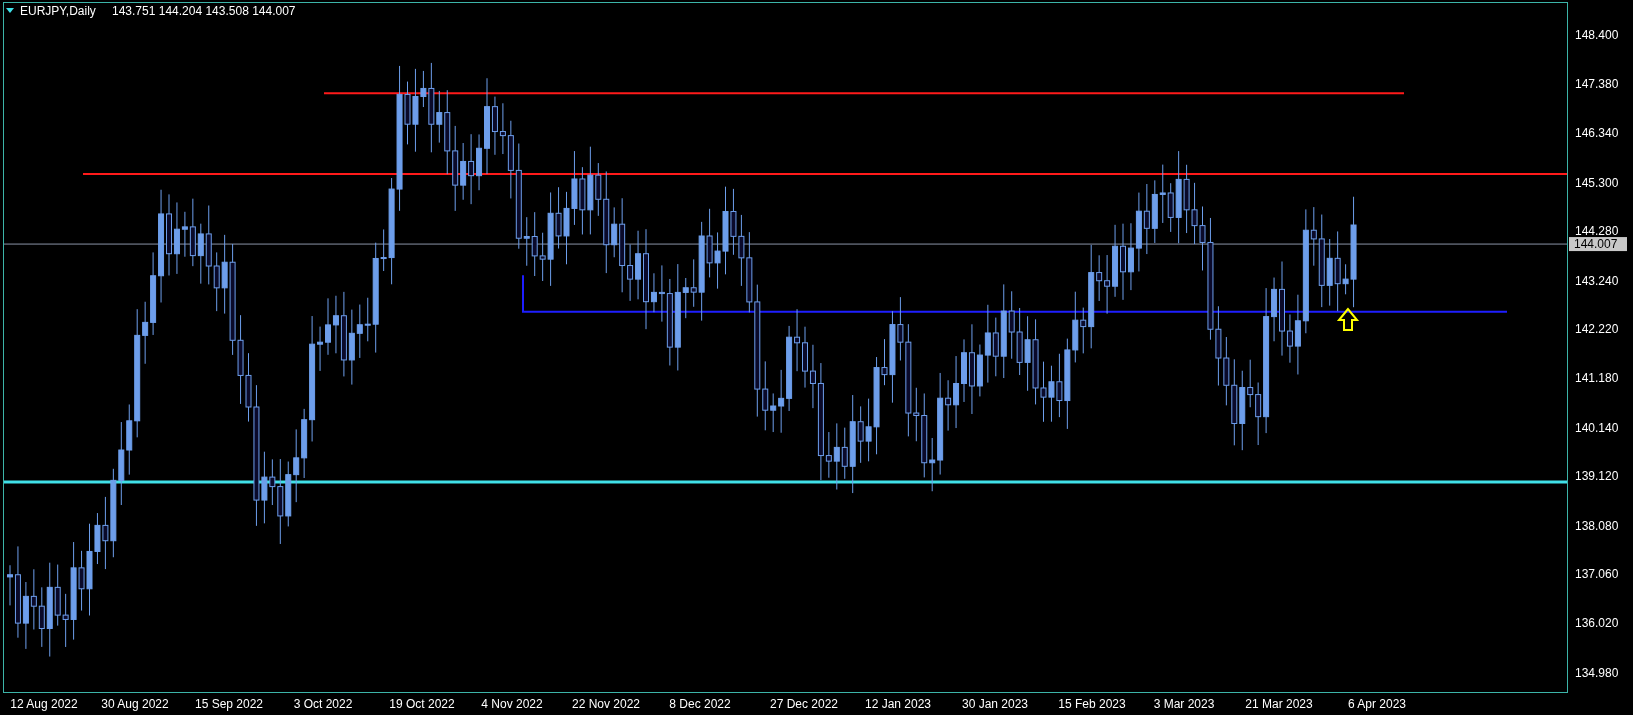 This screenshot has width=1633, height=715. Describe the element at coordinates (1597, 231) in the screenshot. I see `price-axis-label: 144.280` at that location.